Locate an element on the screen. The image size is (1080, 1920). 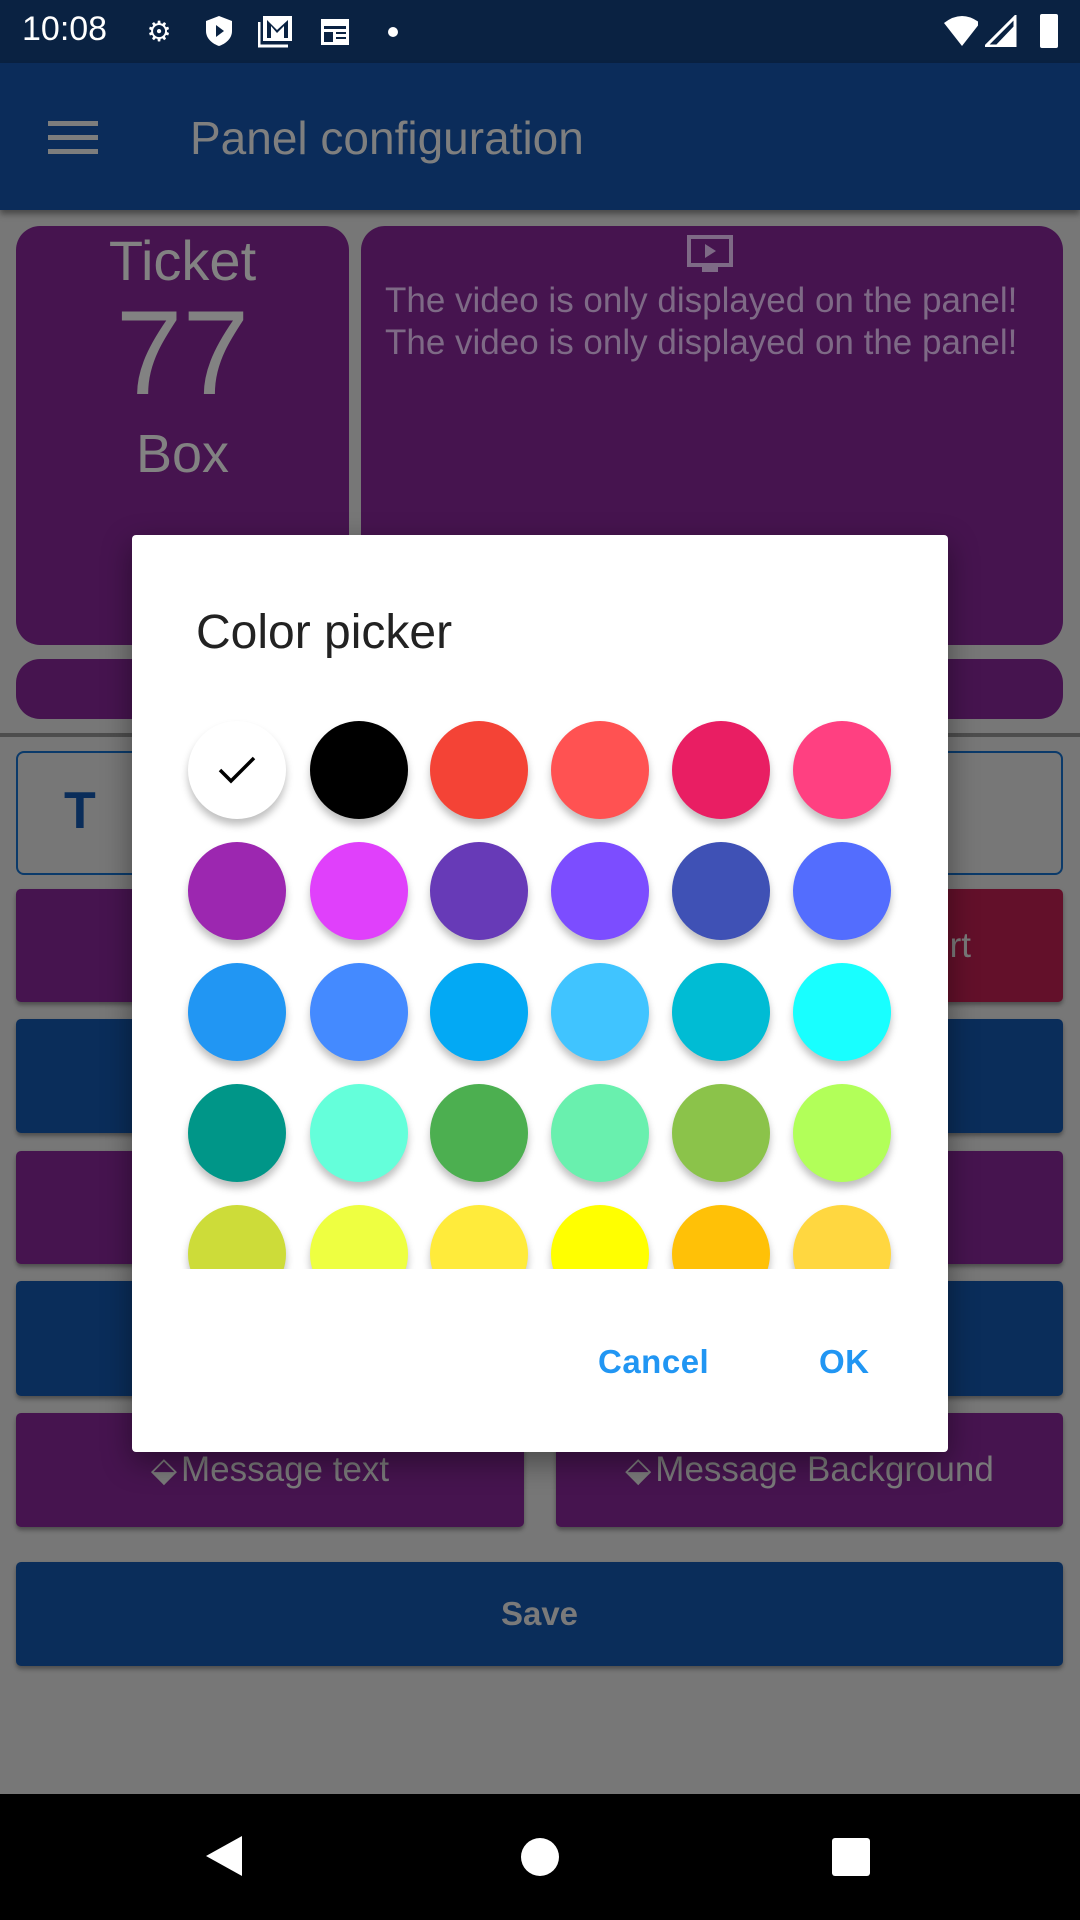
home-icon is located at coordinates (540, 1857).